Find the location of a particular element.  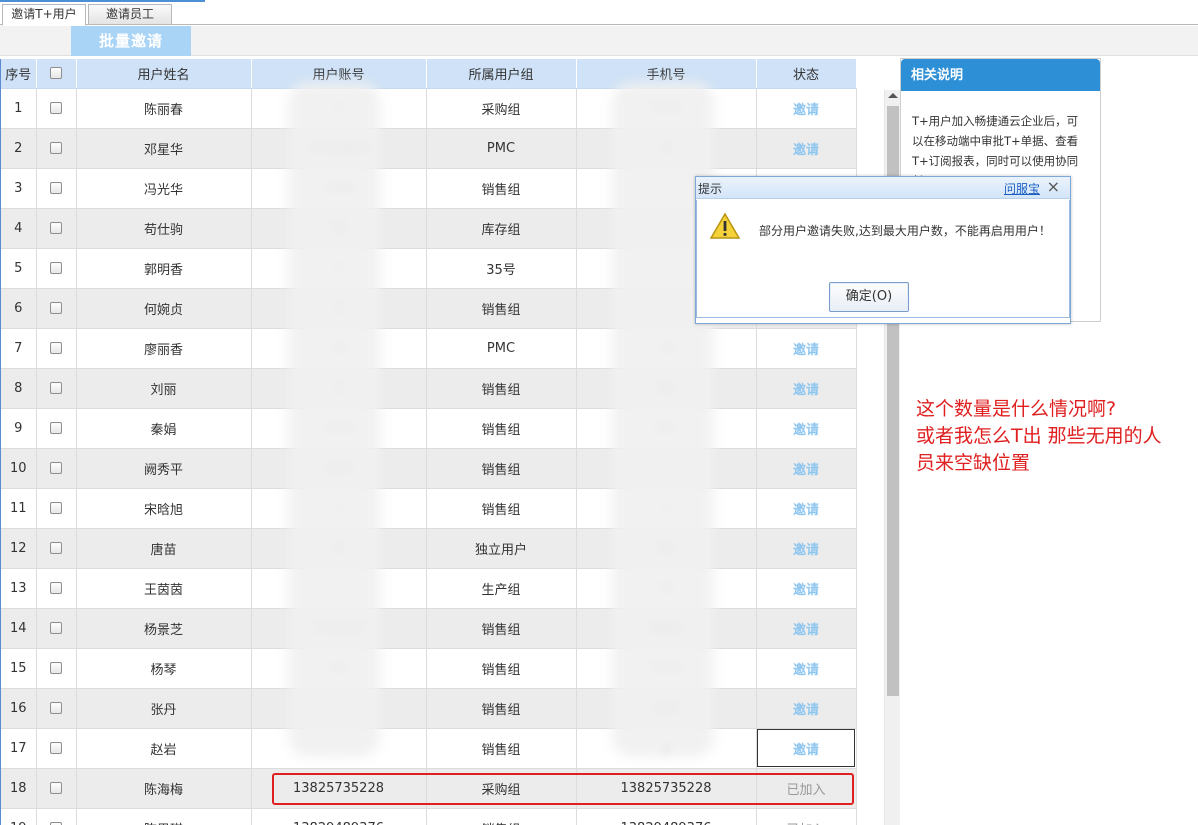

user-group: 35号 is located at coordinates (501, 268).